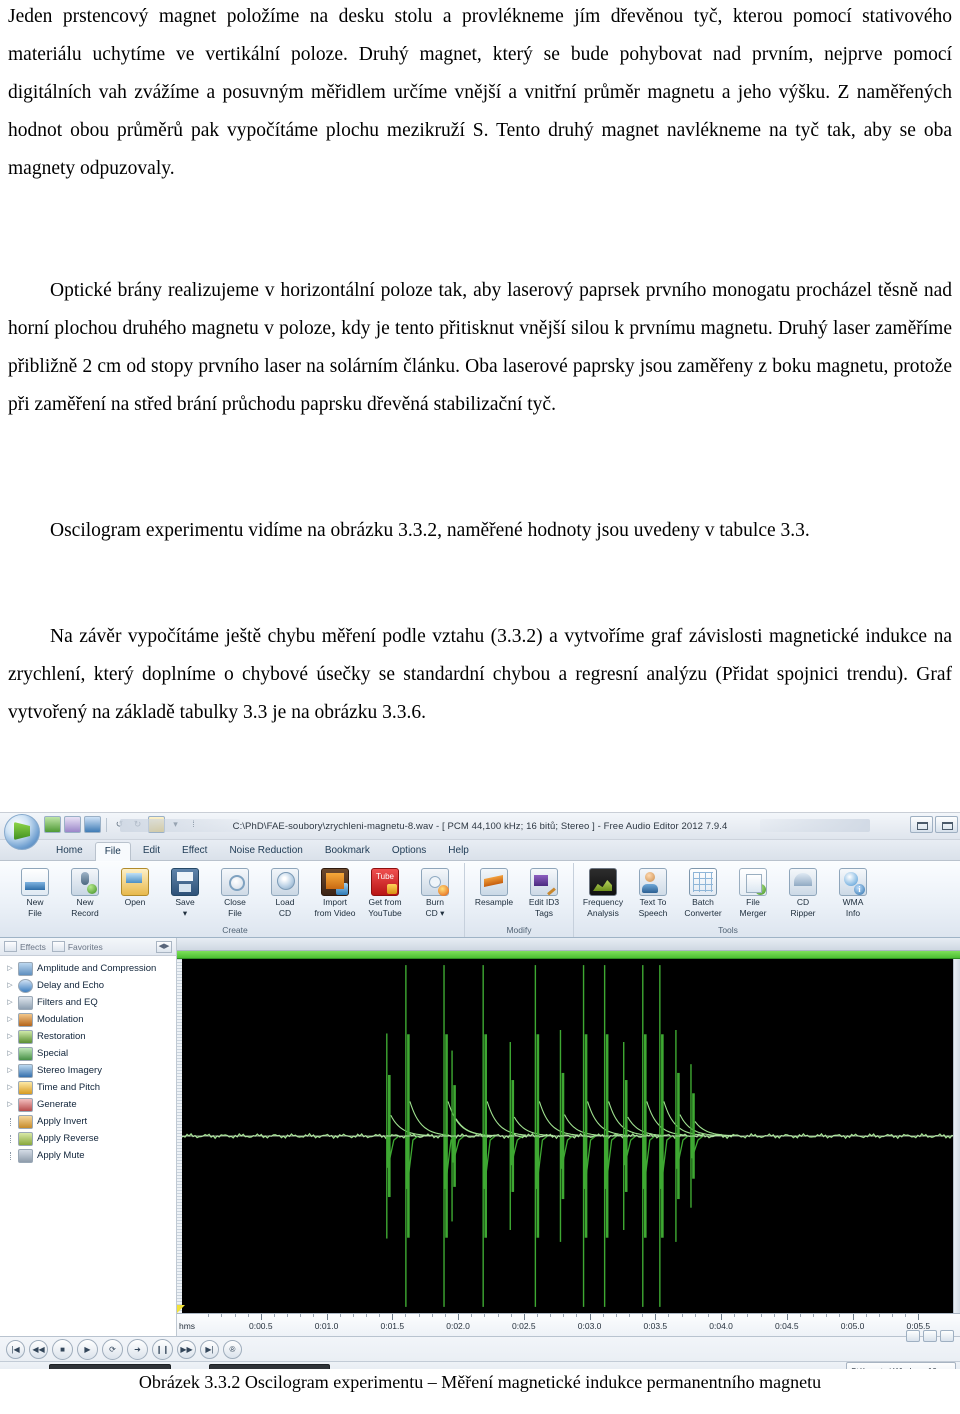 Image resolution: width=960 pixels, height=1414 pixels. What do you see at coordinates (285, 902) in the screenshot?
I see `load-cd-label-1: Load` at bounding box center [285, 902].